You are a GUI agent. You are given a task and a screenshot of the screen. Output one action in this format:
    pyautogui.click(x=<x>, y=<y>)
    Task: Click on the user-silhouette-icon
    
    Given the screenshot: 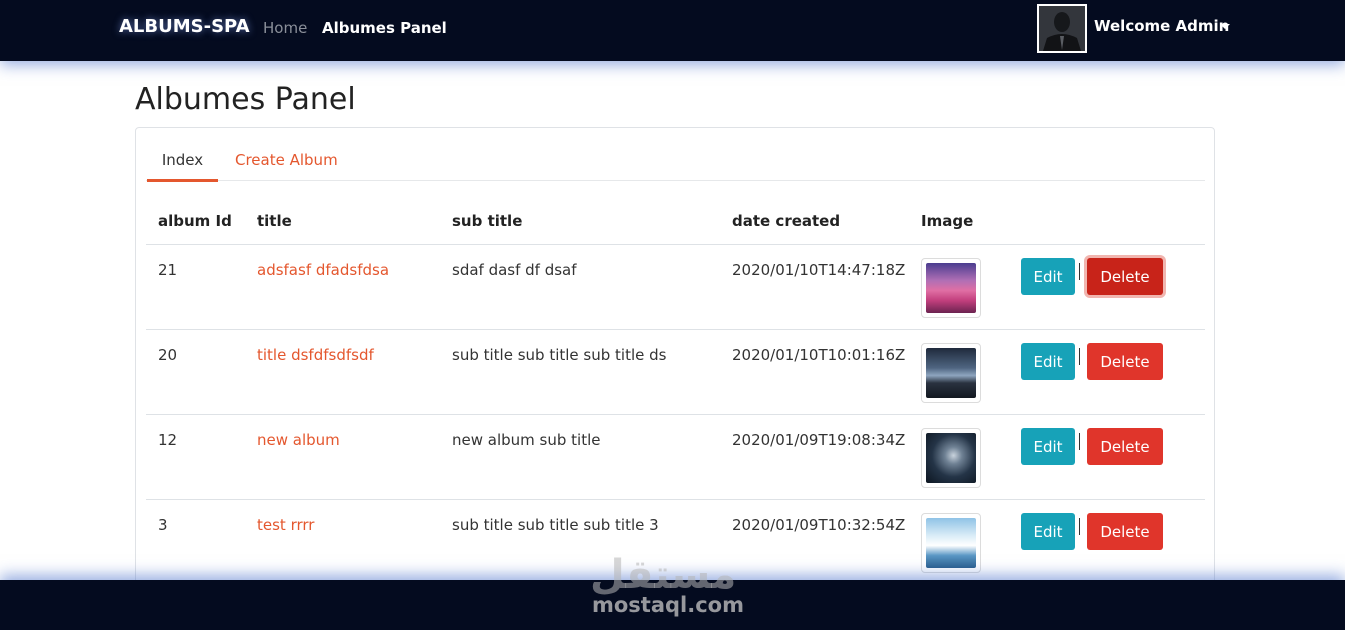 What is the action you would take?
    pyautogui.click(x=1062, y=28)
    